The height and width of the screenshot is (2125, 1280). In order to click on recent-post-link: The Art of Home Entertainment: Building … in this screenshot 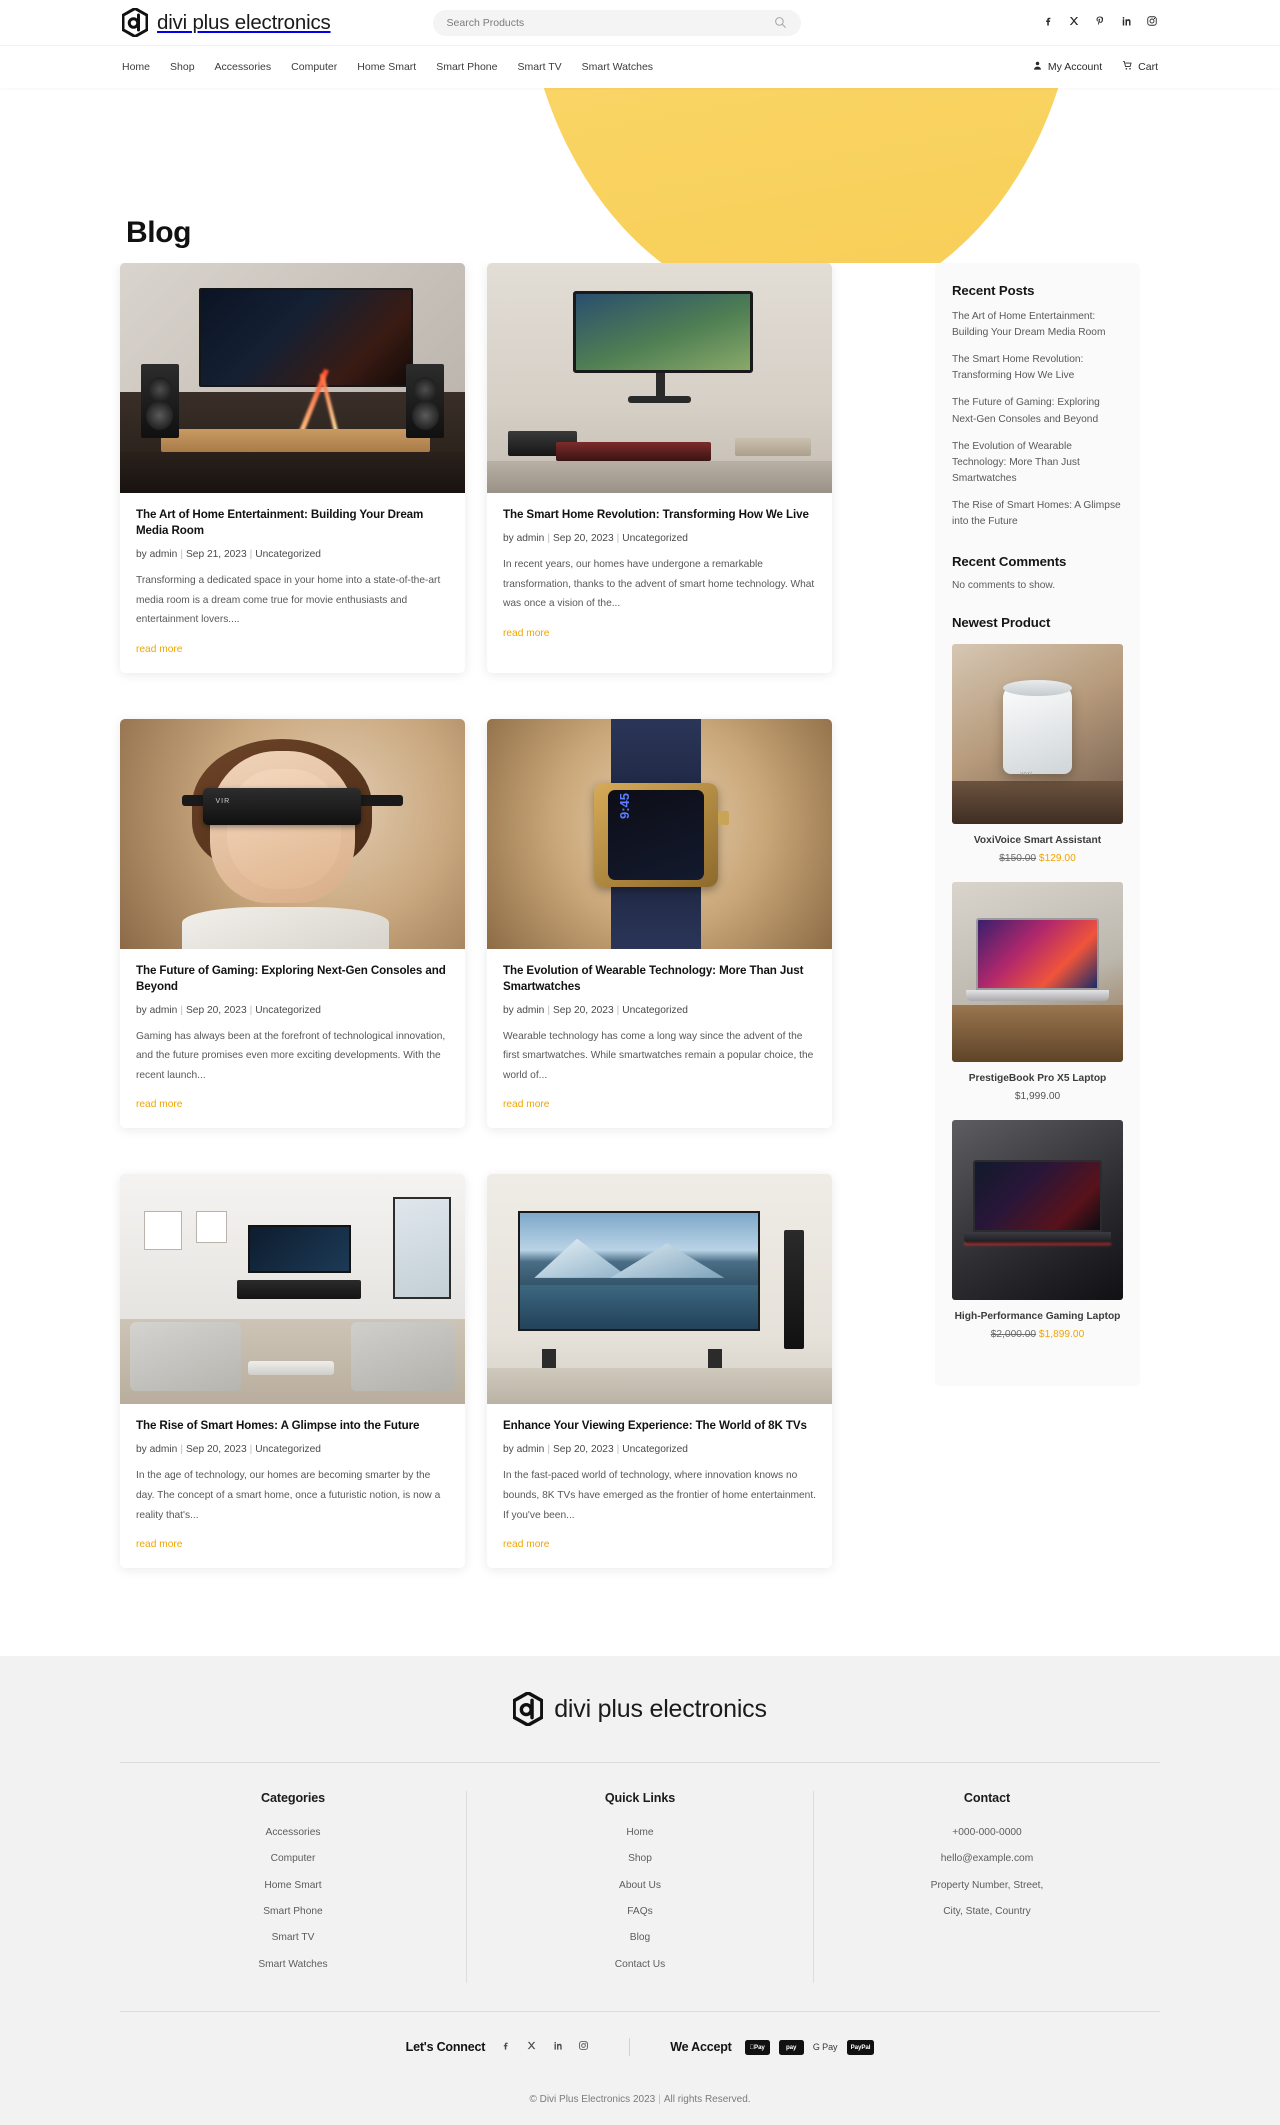, I will do `click(1037, 325)`.